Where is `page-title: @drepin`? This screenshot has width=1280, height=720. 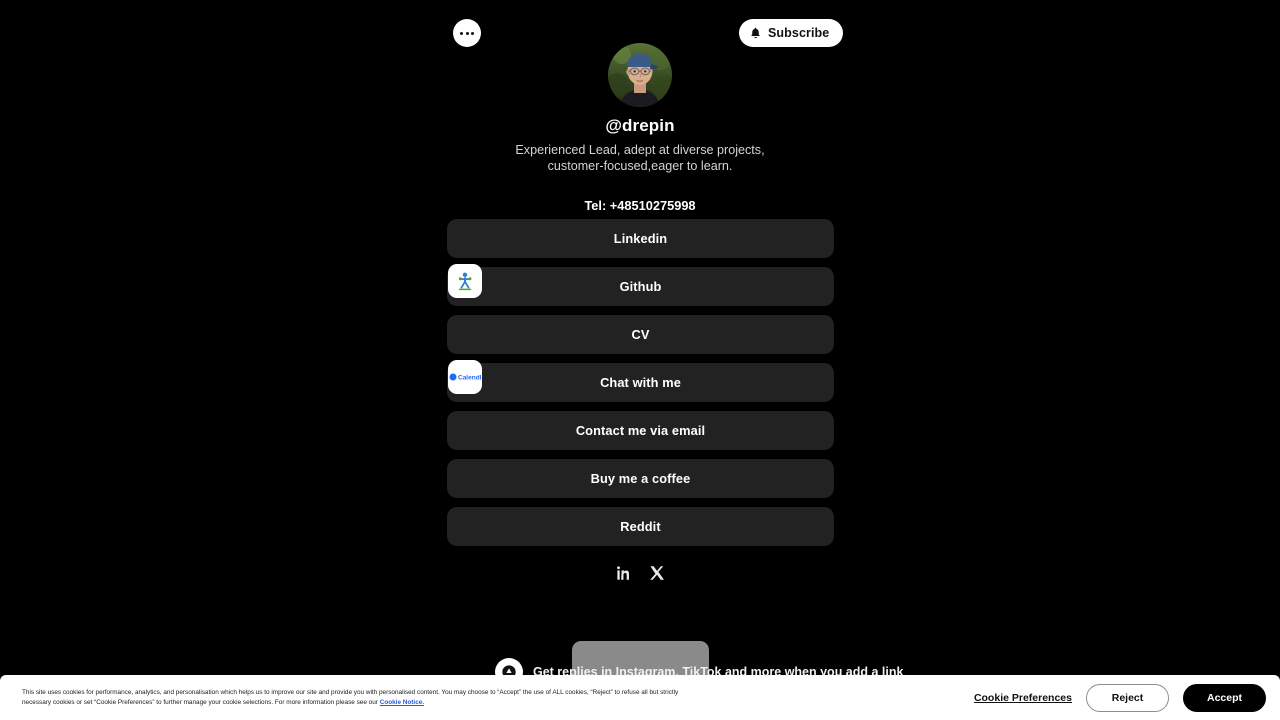
page-title: @drepin is located at coordinates (640, 125).